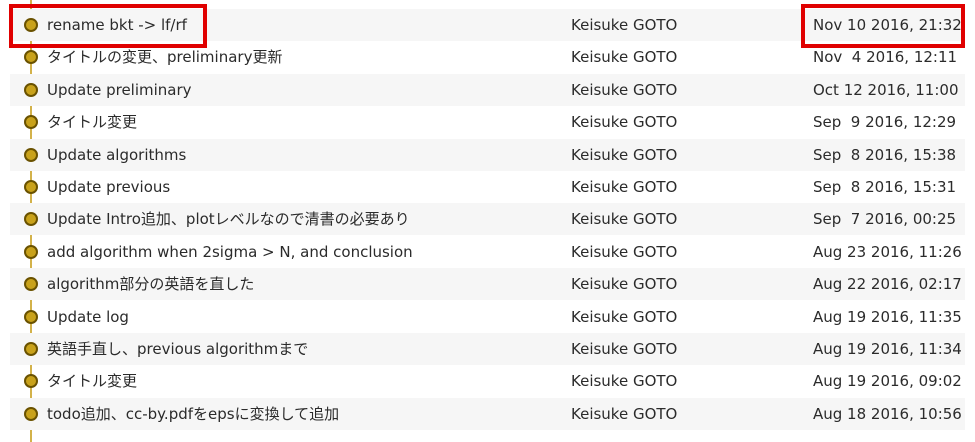  What do you see at coordinates (887, 381) in the screenshot?
I see `commit-date: Aug 19 2016, 09:02` at bounding box center [887, 381].